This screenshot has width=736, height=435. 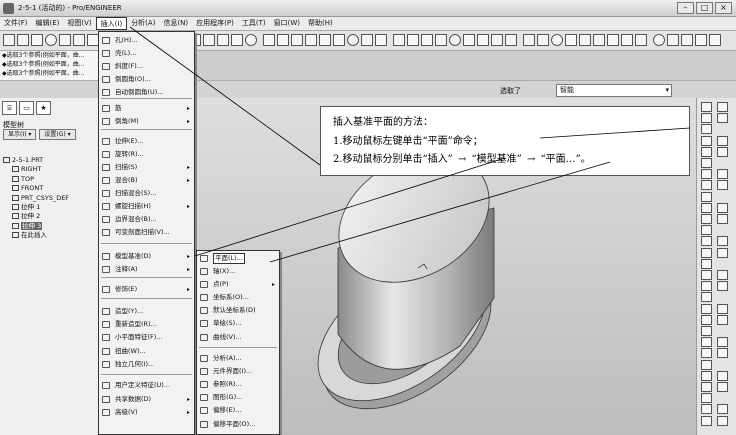 I want to click on menu-analysis: 分析(A), so click(x=143, y=23).